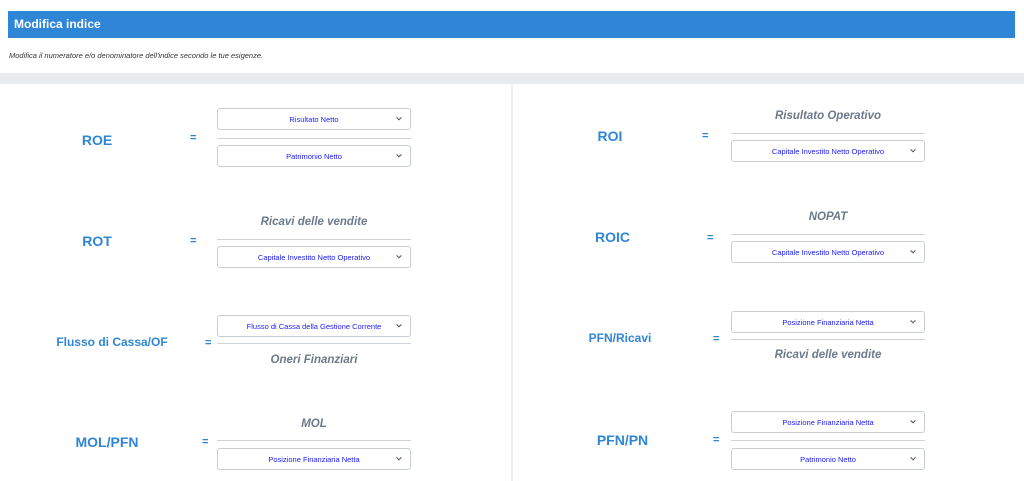 This screenshot has width=1024, height=481. What do you see at coordinates (622, 440) in the screenshot?
I see `ratio-label-pfn-pn: PFN/PN` at bounding box center [622, 440].